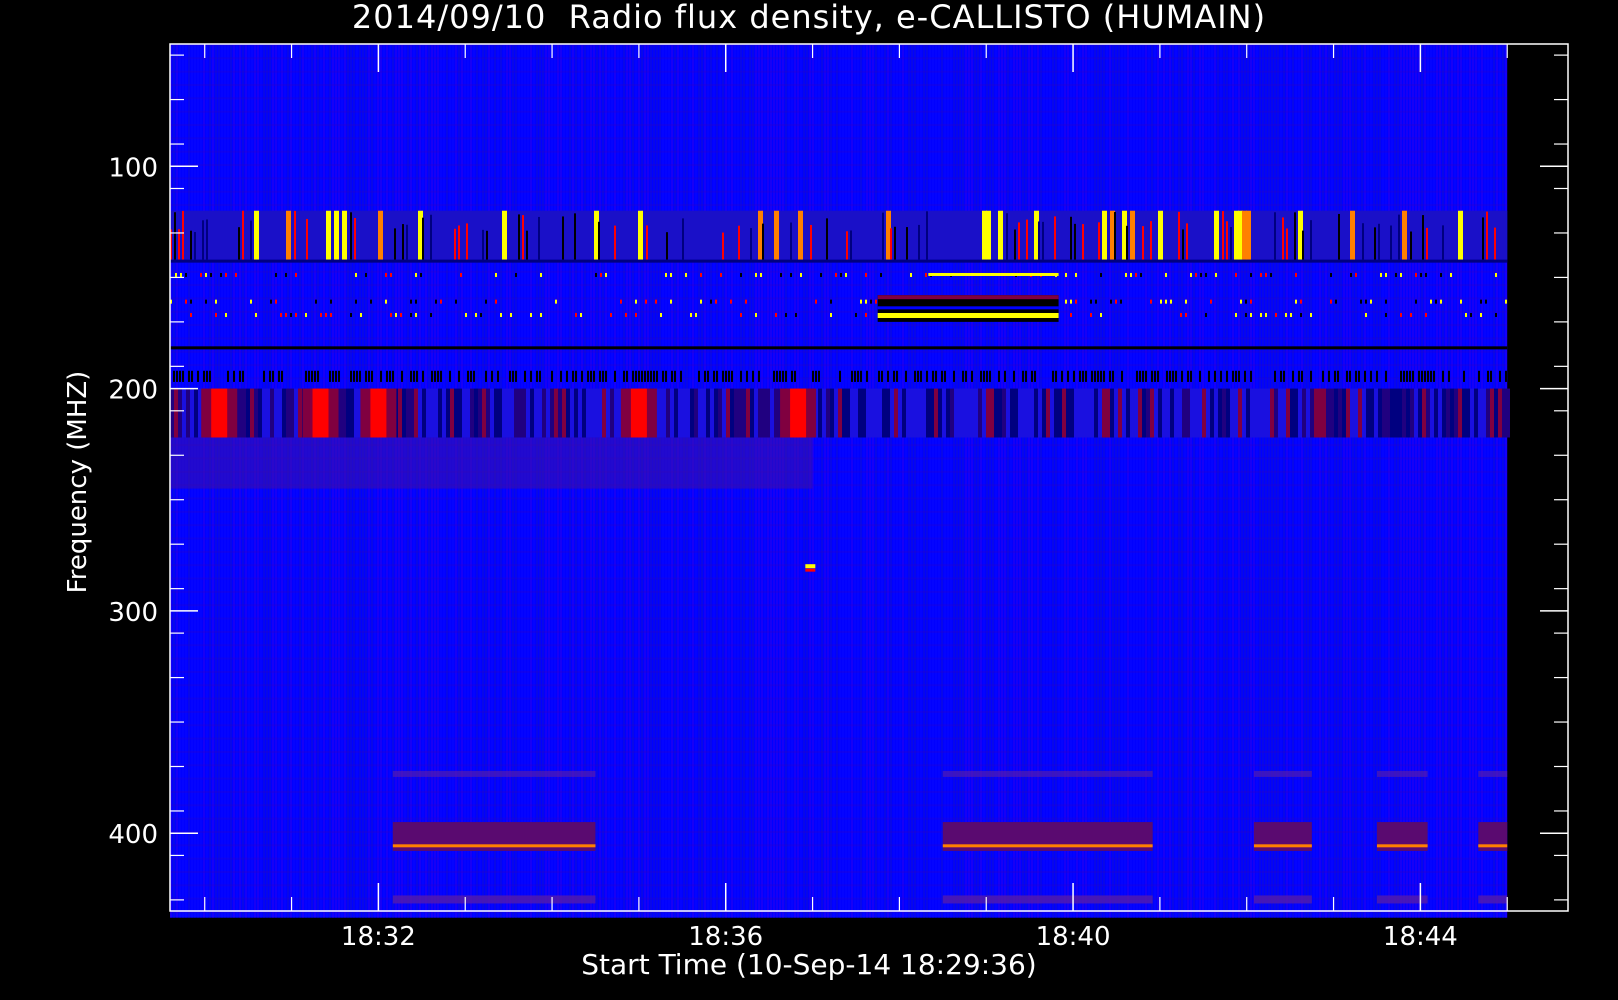 The height and width of the screenshot is (1000, 1618). I want to click on rfi-strong-line, so click(968, 297).